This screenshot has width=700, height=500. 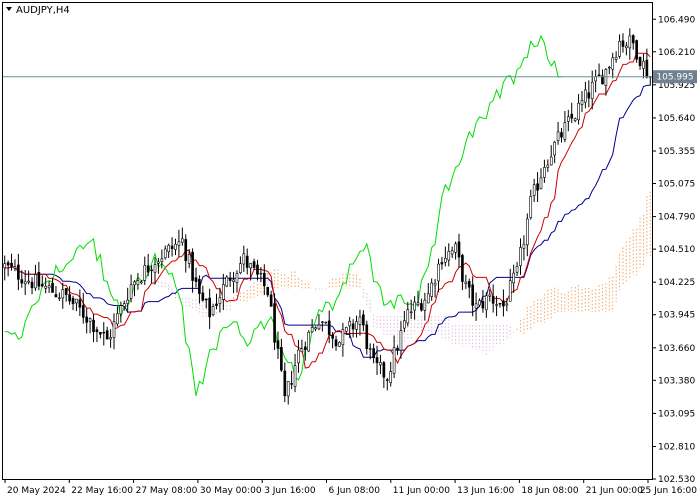 I want to click on y-tick-label: 106.490, so click(x=676, y=20).